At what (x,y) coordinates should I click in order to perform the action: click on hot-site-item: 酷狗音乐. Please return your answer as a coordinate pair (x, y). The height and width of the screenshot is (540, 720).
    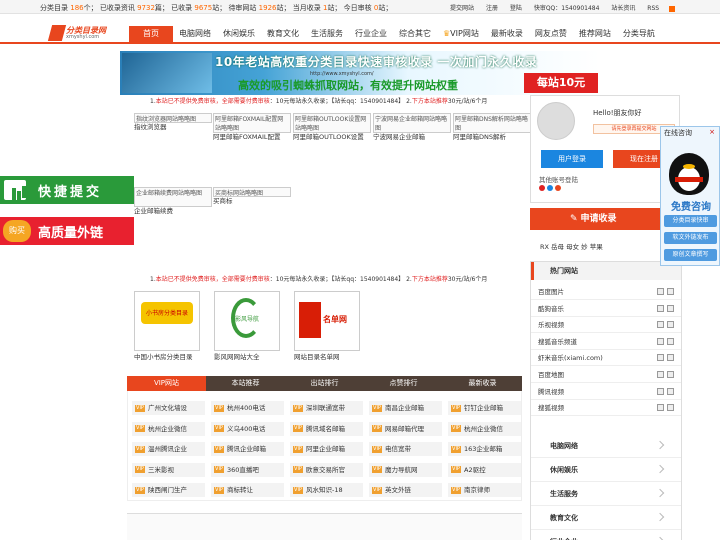
    Looking at the image, I should click on (606, 309).